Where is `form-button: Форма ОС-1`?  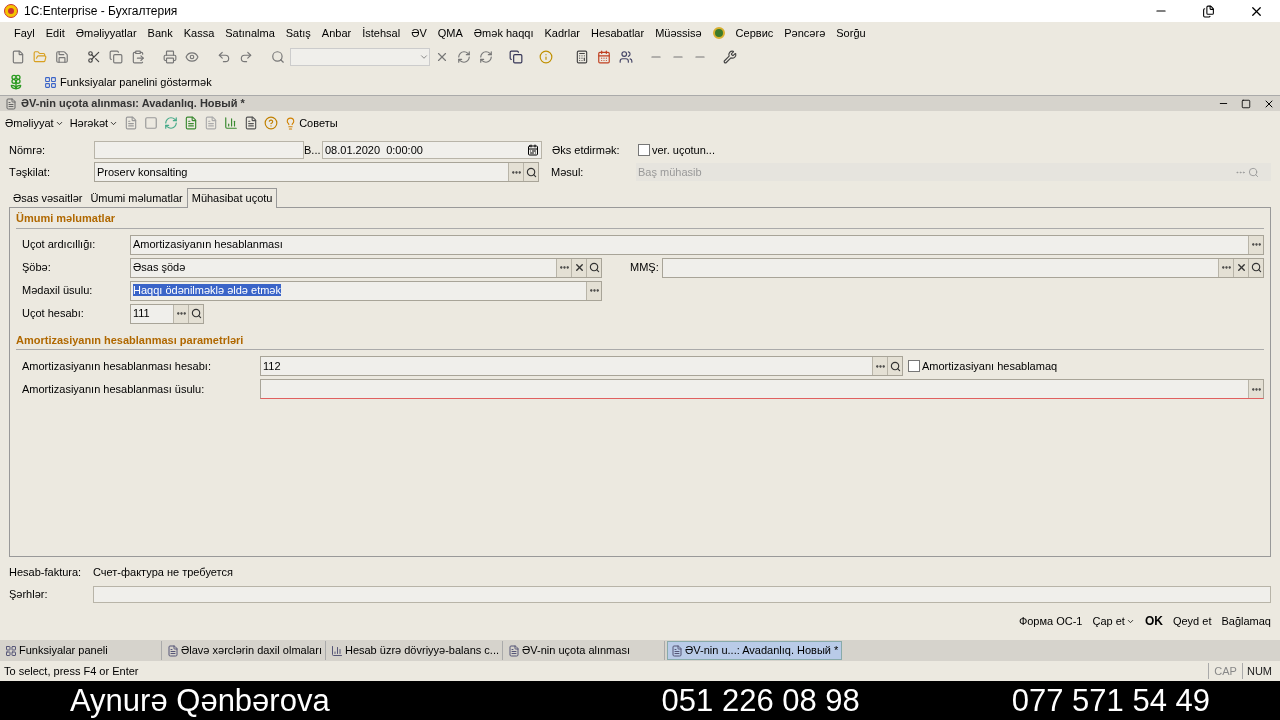
form-button: Форма ОС-1 is located at coordinates (1050, 621).